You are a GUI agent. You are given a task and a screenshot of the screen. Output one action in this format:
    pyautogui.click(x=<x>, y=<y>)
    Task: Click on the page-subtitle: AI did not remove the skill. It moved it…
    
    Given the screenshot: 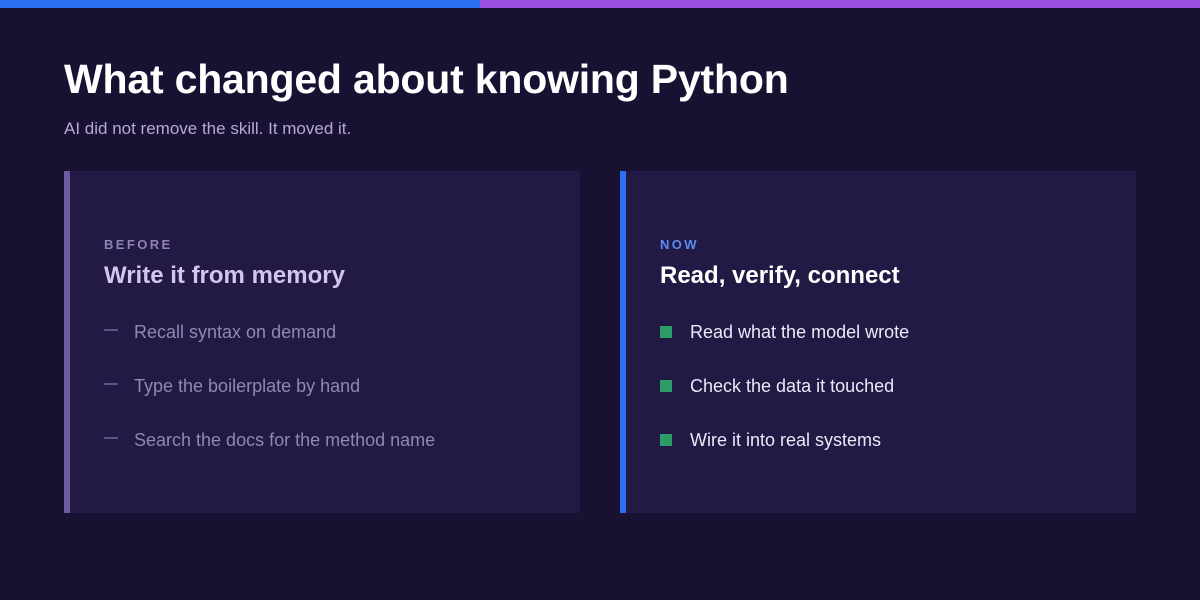 What is the action you would take?
    pyautogui.click(x=208, y=128)
    